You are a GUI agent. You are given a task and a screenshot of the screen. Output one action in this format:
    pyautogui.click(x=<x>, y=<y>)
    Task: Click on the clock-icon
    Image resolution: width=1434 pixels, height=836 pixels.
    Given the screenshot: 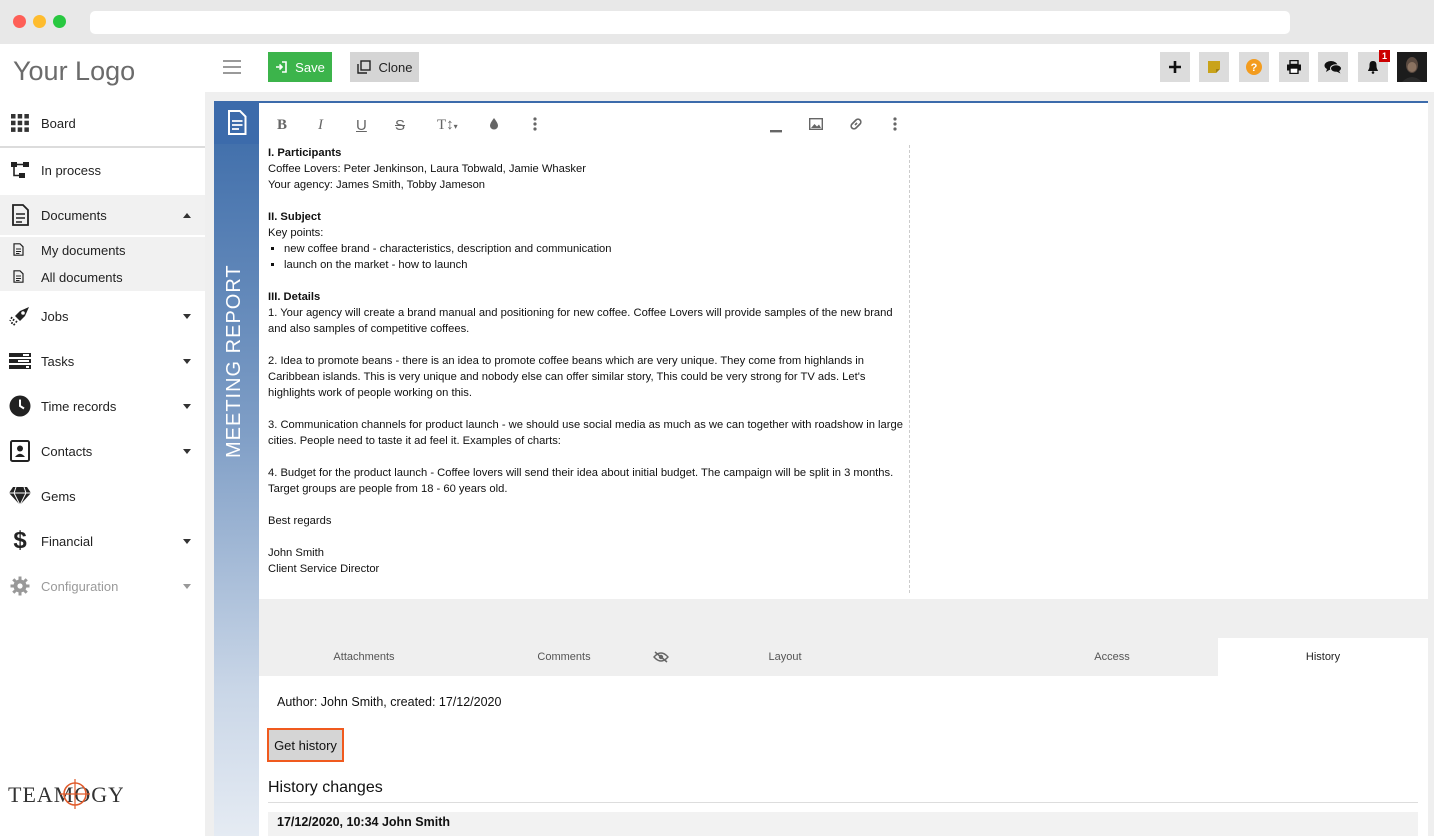 What is the action you would take?
    pyautogui.click(x=20, y=406)
    